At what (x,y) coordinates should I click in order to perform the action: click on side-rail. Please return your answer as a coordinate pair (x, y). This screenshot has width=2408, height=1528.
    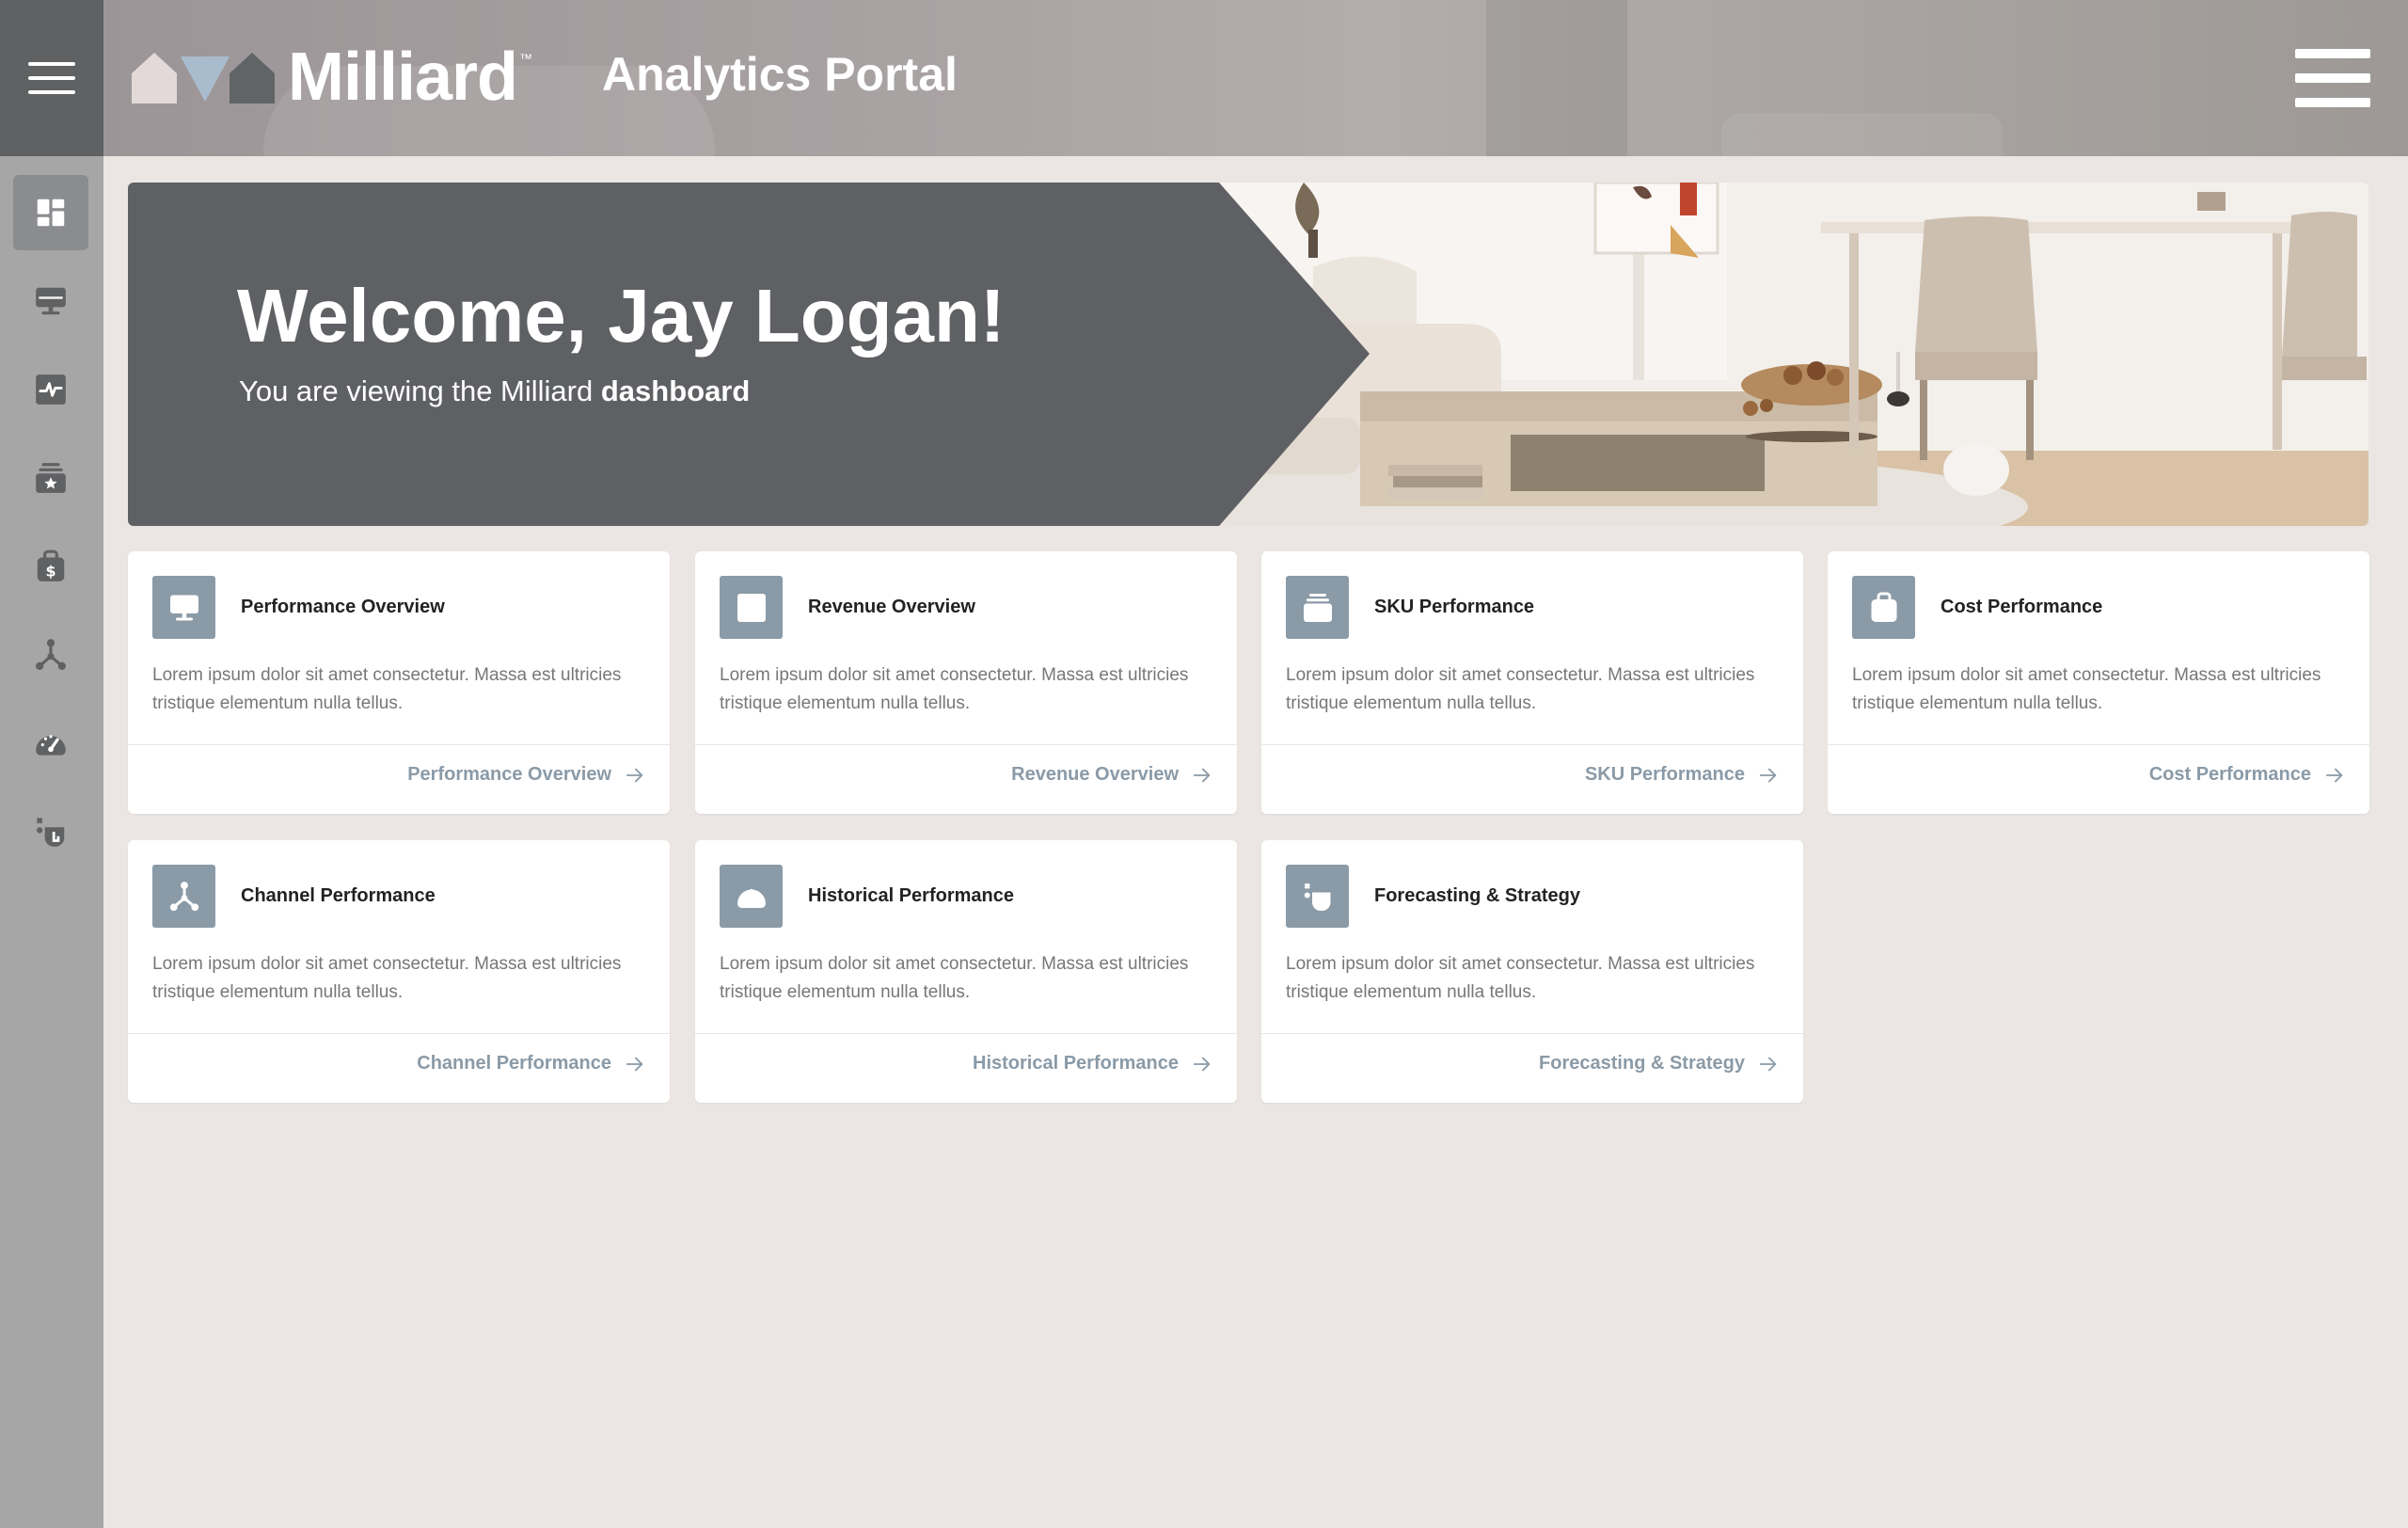
    Looking at the image, I should click on (52, 764).